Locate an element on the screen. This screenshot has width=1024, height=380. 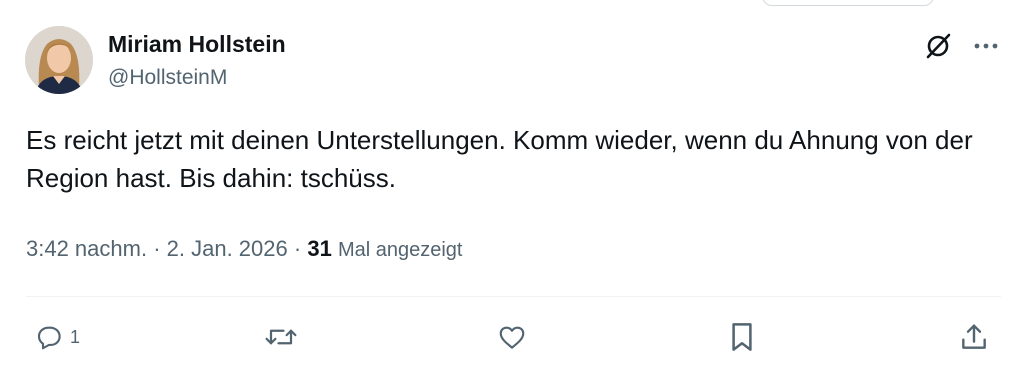
retweet-button is located at coordinates (281, 337).